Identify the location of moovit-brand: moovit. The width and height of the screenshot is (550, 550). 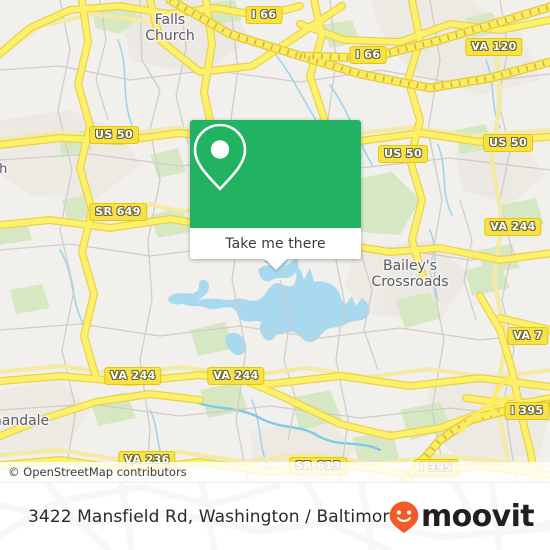
(461, 516).